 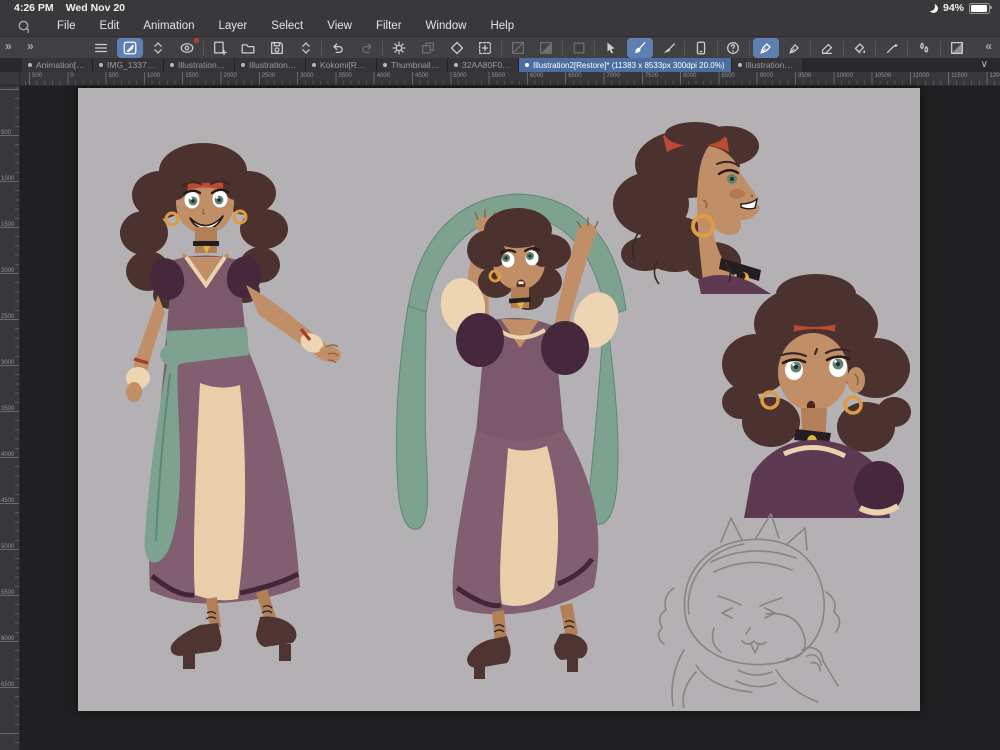 I want to click on ruler-label: 10500, so click(x=883, y=76).